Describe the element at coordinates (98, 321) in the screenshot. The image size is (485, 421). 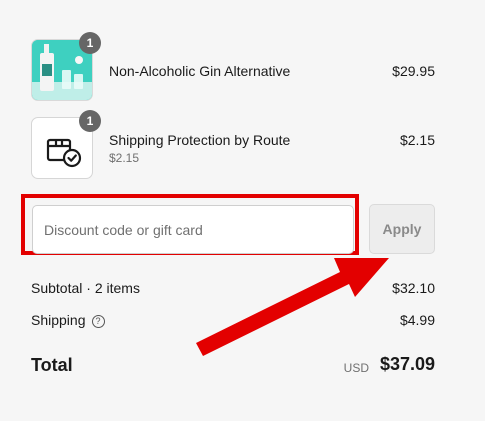
I see `question-circle-icon: ?` at that location.